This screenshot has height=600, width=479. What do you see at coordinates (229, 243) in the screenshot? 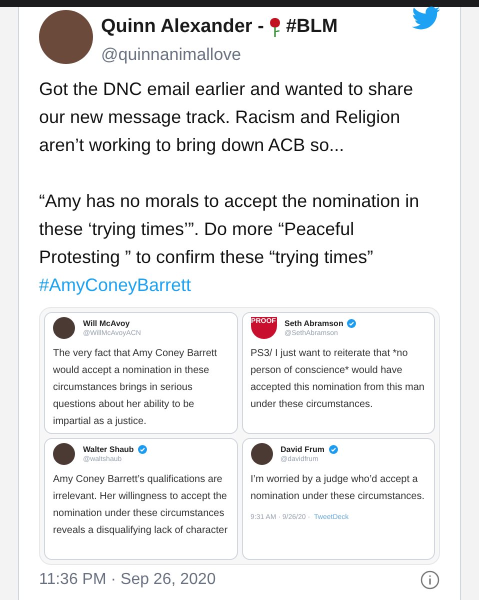
I see `tweet-text: “Amy has no morals to accept the nomination in these ‘trying times’”. Do more “Peaceful Protesting ” to confirm these “trying times” #AmyConeyBarrett` at bounding box center [229, 243].